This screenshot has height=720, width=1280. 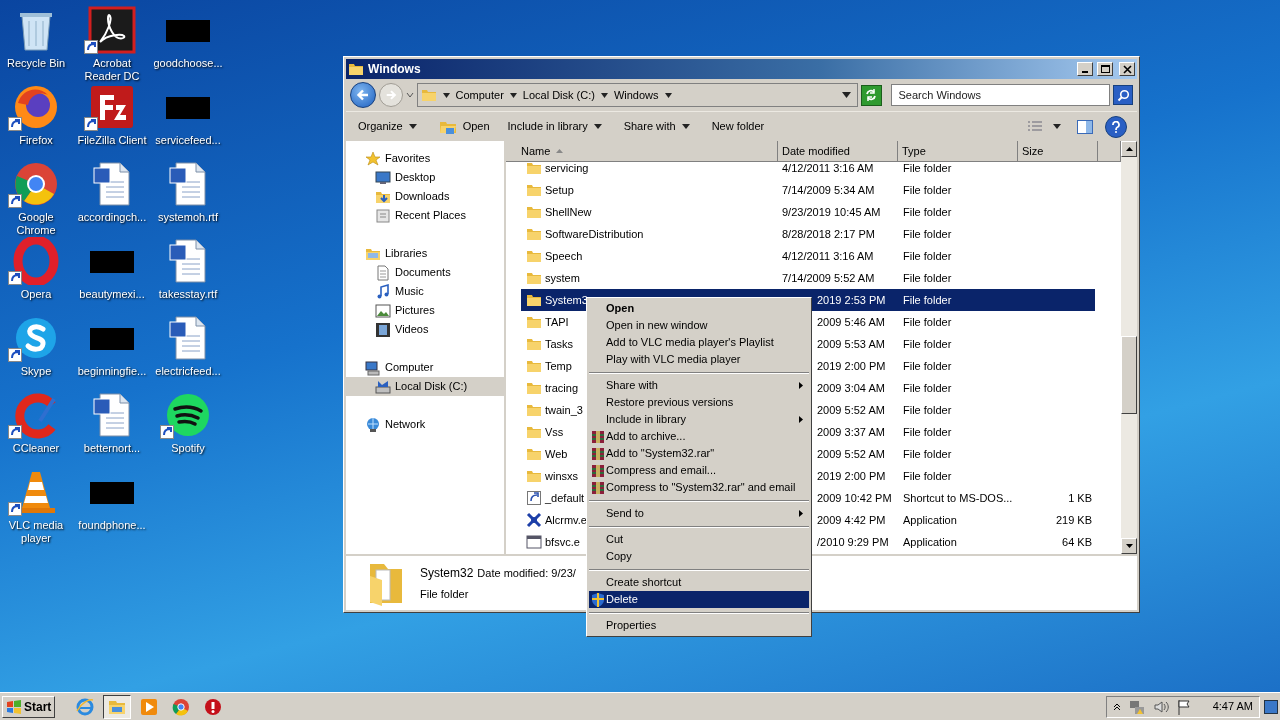 What do you see at coordinates (936, 256) in the screenshot?
I see `file-details-cell: 4/12/2011 3:16 AM File folder` at bounding box center [936, 256].